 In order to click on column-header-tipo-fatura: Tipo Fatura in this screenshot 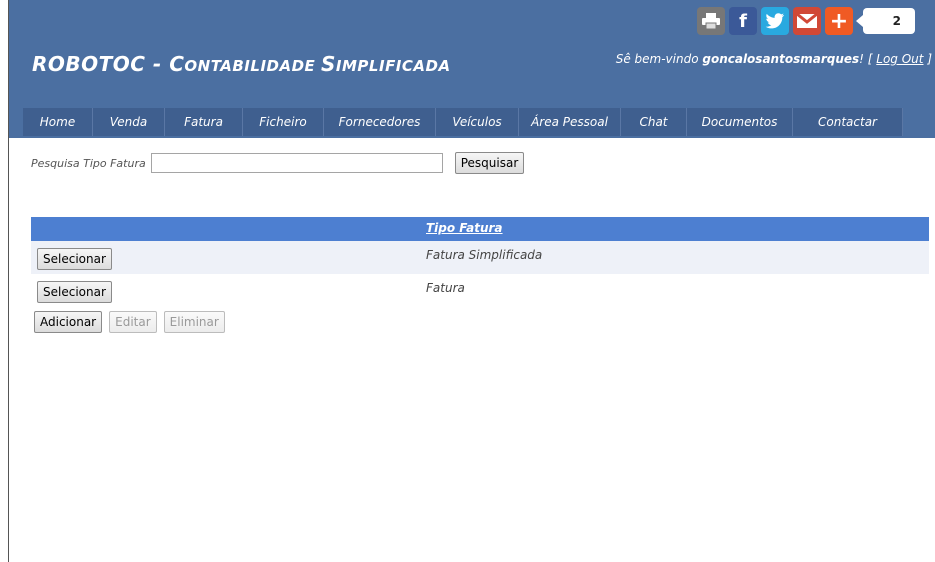, I will do `click(464, 228)`.